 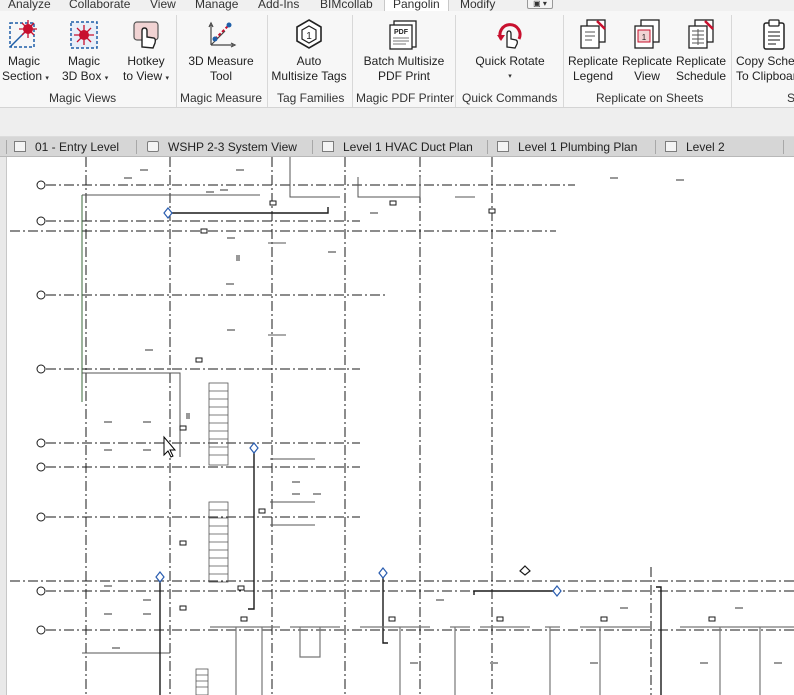 What do you see at coordinates (647, 50) in the screenshot?
I see `replicate-view-button: 1 Replicate View` at bounding box center [647, 50].